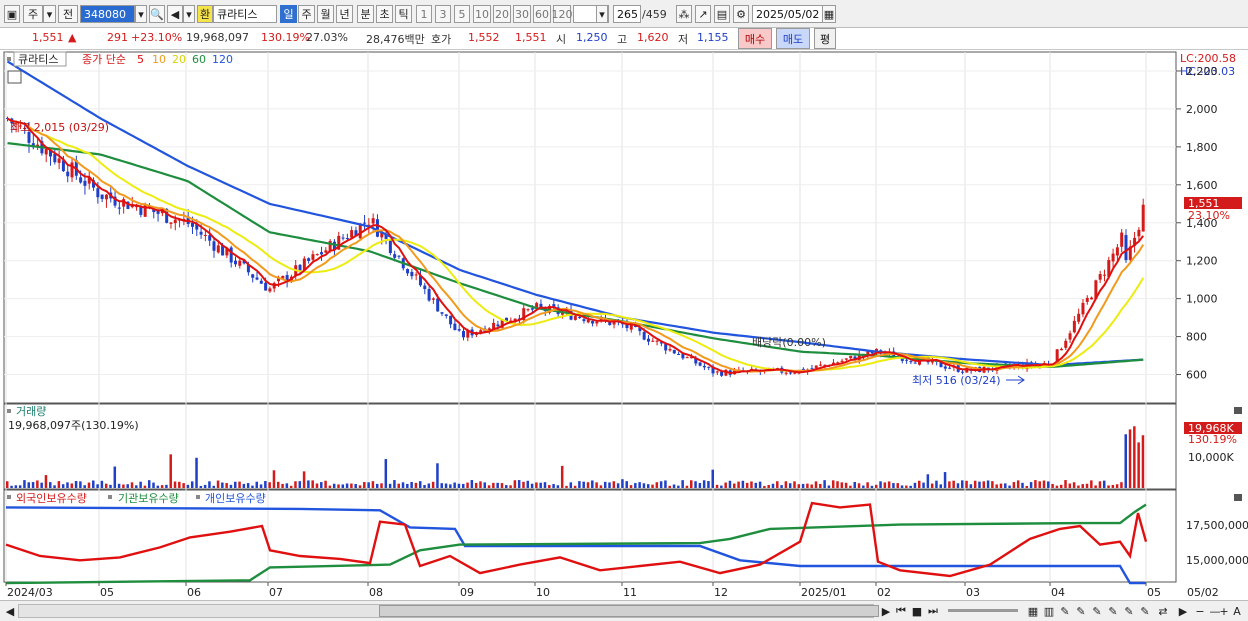  What do you see at coordinates (684, 14) in the screenshot?
I see `zoom-icon: ⁂` at bounding box center [684, 14].